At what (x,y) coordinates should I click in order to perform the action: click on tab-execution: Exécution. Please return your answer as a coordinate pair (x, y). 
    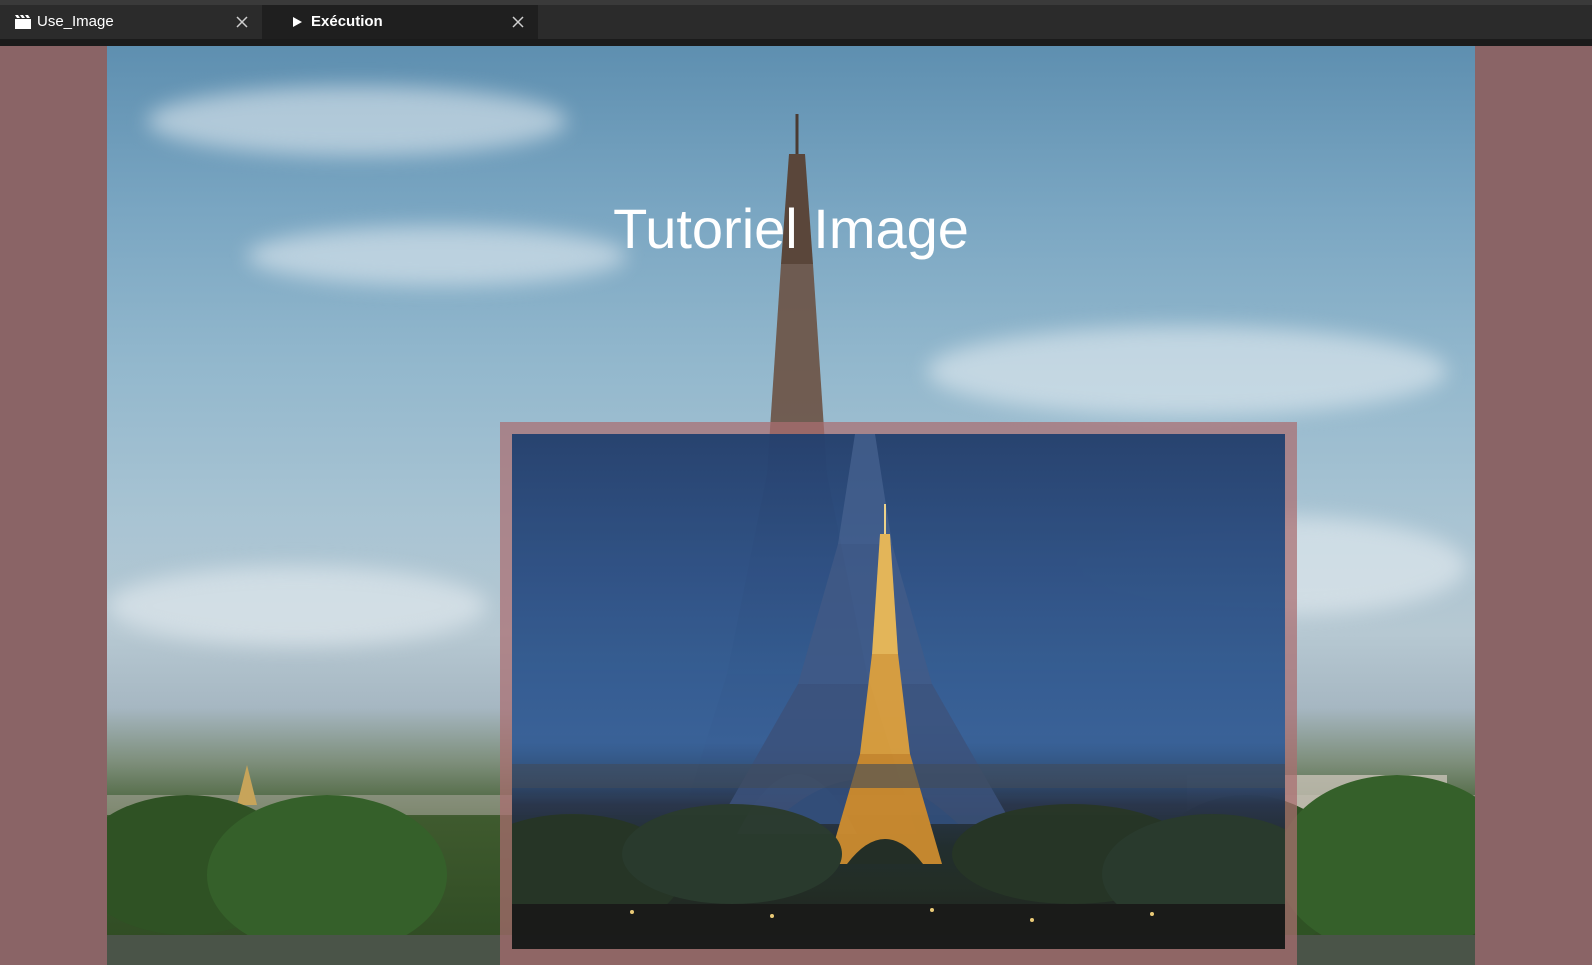
    Looking at the image, I should click on (400, 22).